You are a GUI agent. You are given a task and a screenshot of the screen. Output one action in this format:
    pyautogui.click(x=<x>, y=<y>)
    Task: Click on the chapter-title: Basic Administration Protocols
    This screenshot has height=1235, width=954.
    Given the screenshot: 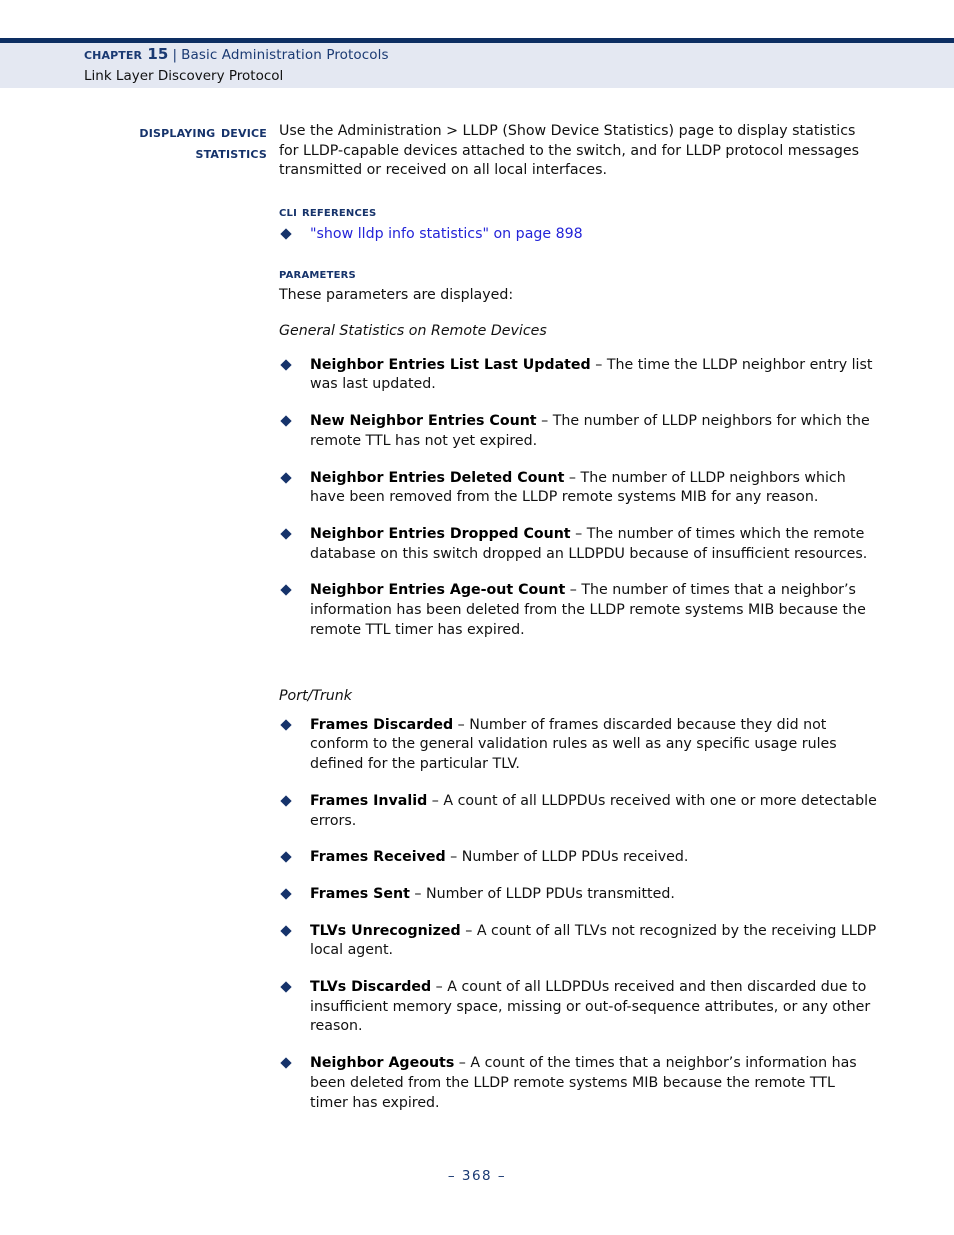 What is the action you would take?
    pyautogui.click(x=285, y=55)
    